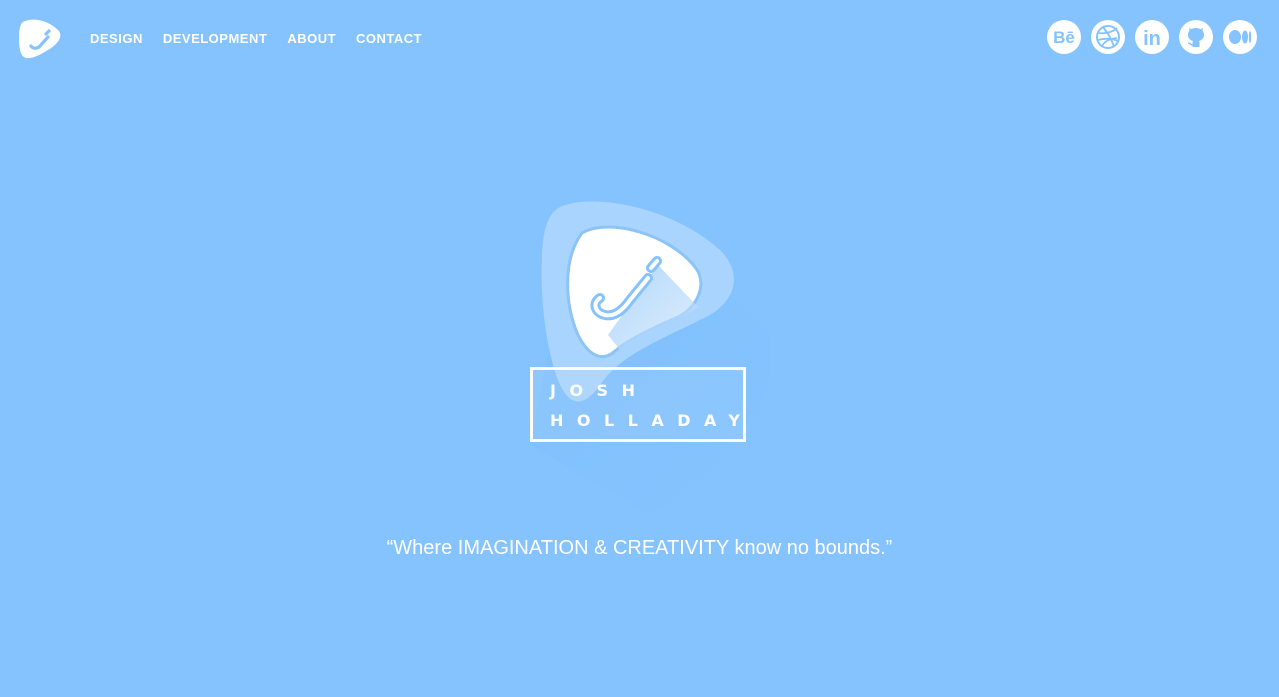  I want to click on main-nav: DESIGN DEVELOPMENT ABOUT CONTACT, so click(256, 39).